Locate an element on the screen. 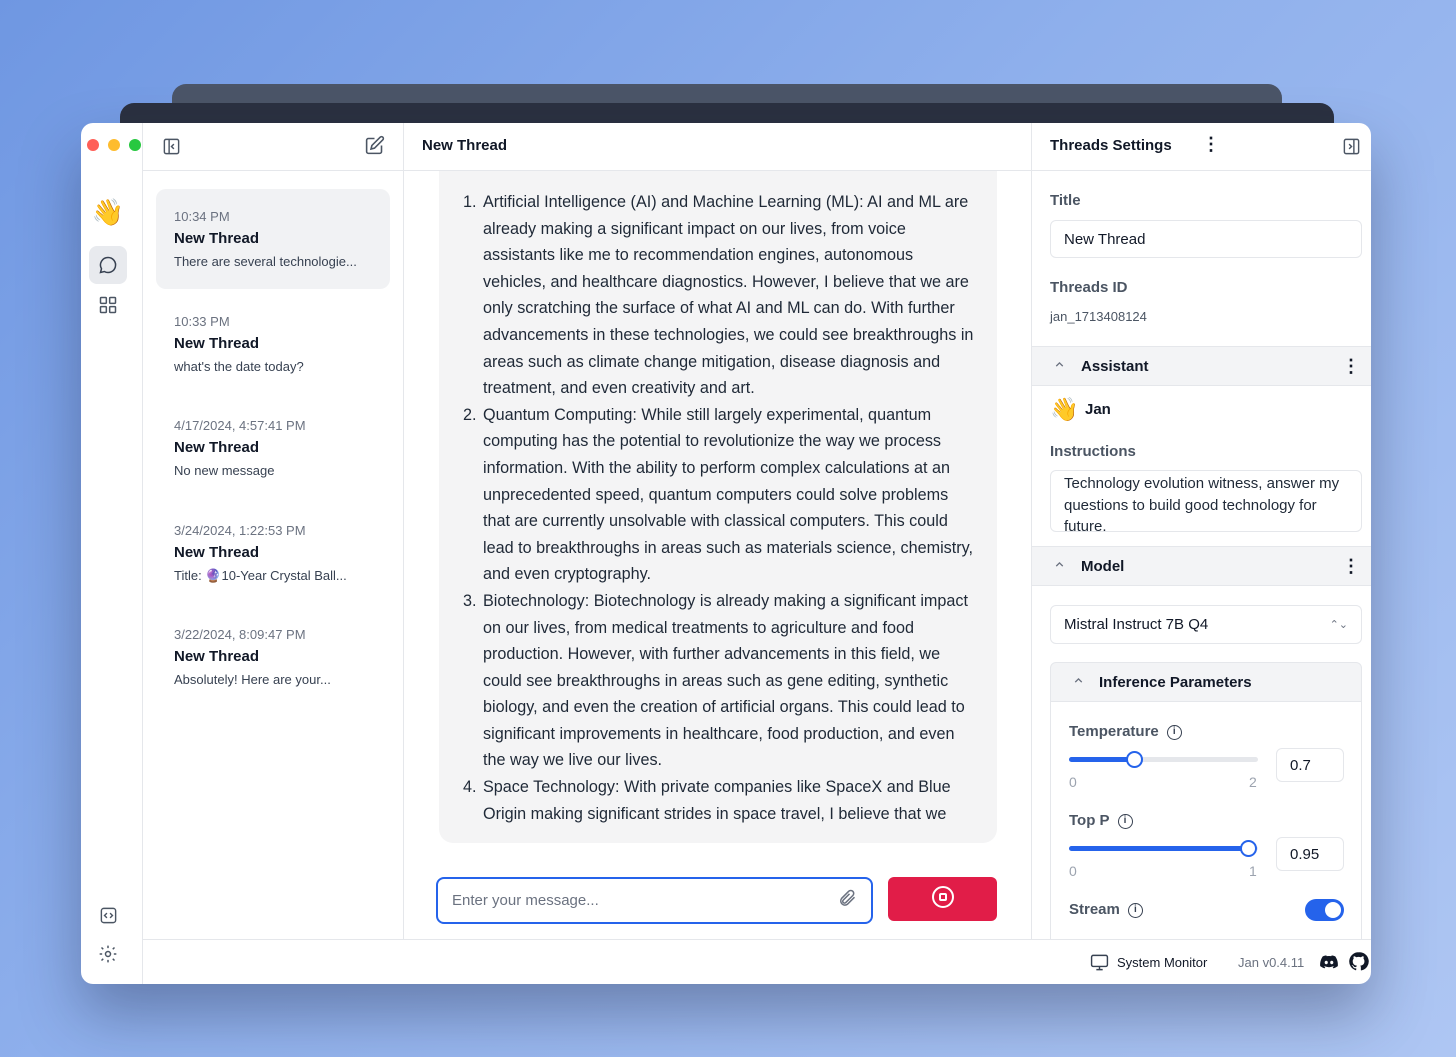 The height and width of the screenshot is (1057, 1456). list-number: 1. is located at coordinates (470, 202).